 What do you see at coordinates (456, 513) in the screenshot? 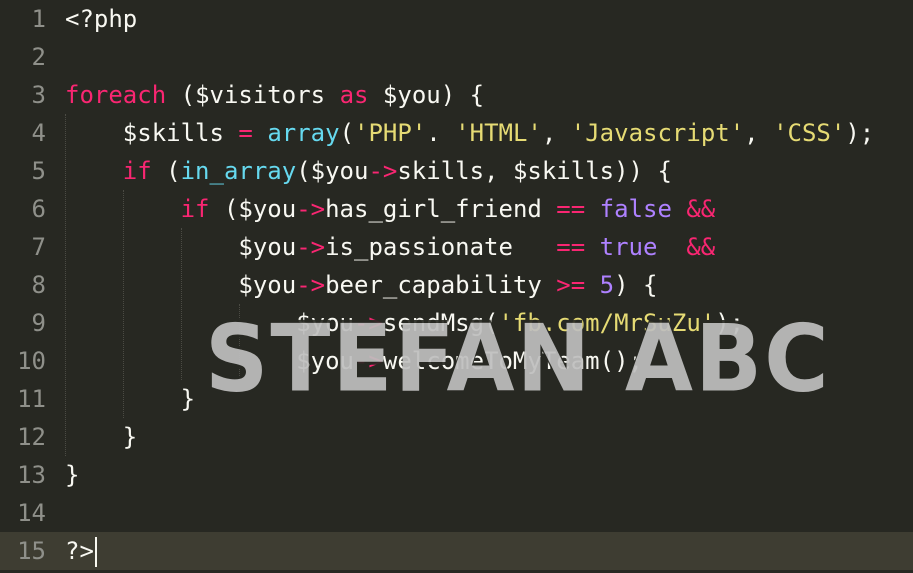
I see `code-line: 14` at bounding box center [456, 513].